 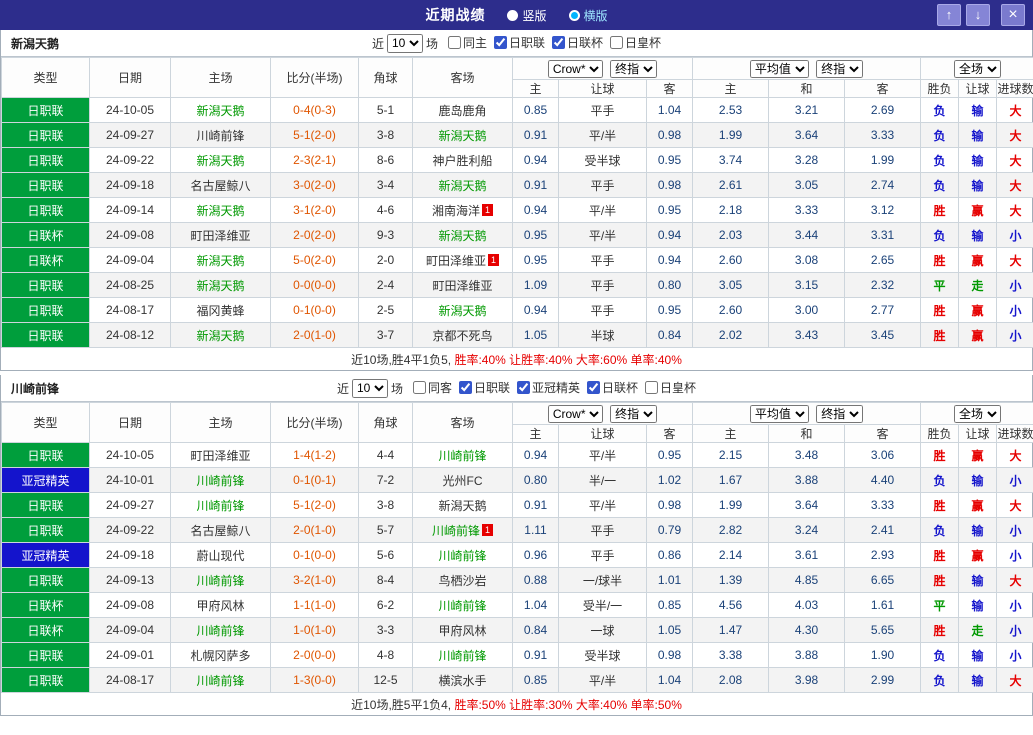 What do you see at coordinates (462, 631) in the screenshot?
I see `away-team-link: 甲府风林` at bounding box center [462, 631].